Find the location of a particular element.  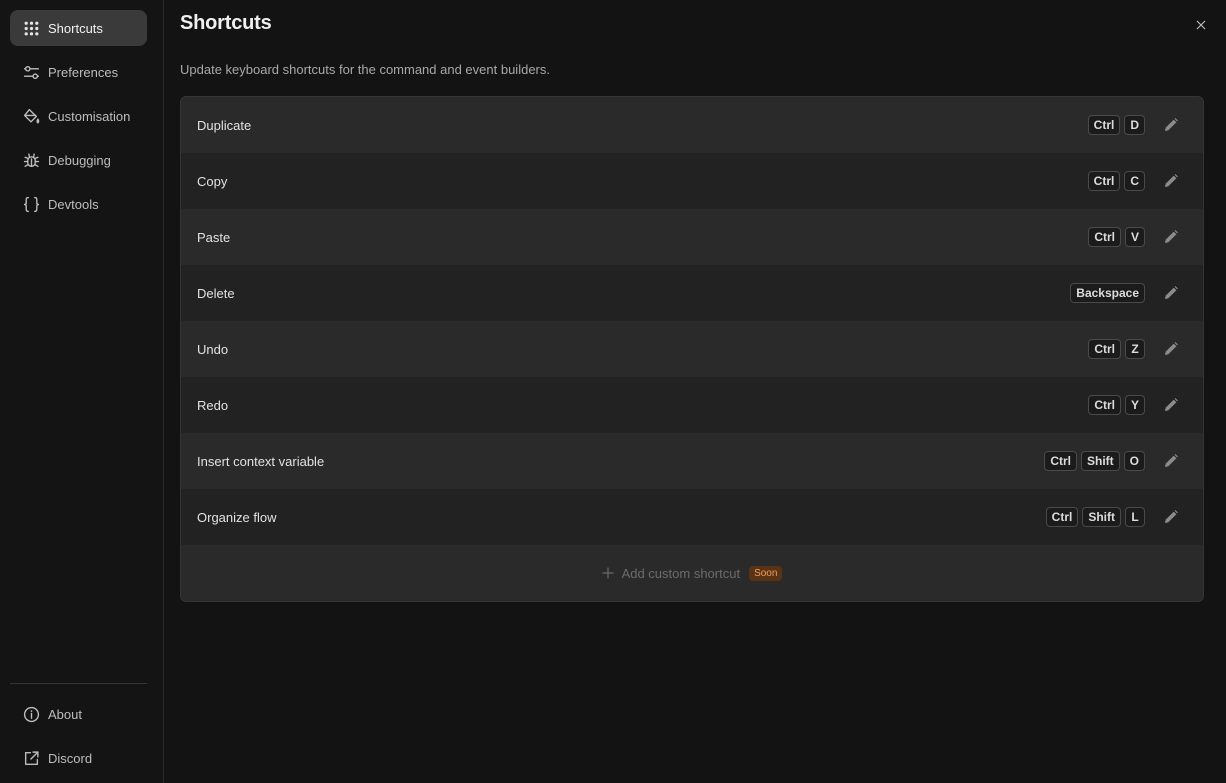

sidebar-item-about: About is located at coordinates (78, 714).